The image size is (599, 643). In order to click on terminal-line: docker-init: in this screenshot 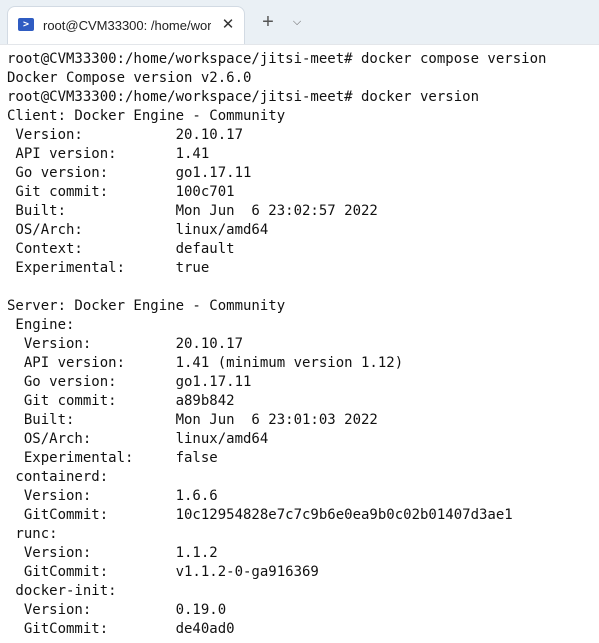, I will do `click(62, 591)`.